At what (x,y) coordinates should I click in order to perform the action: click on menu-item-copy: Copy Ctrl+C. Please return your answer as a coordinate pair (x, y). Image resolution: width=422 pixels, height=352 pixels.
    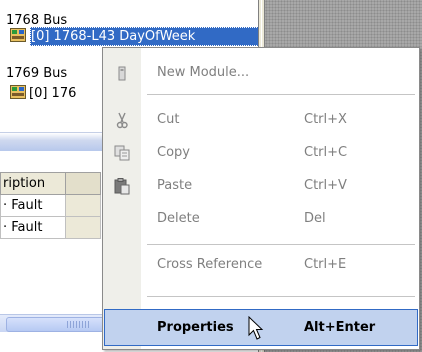
    Looking at the image, I should click on (261, 152).